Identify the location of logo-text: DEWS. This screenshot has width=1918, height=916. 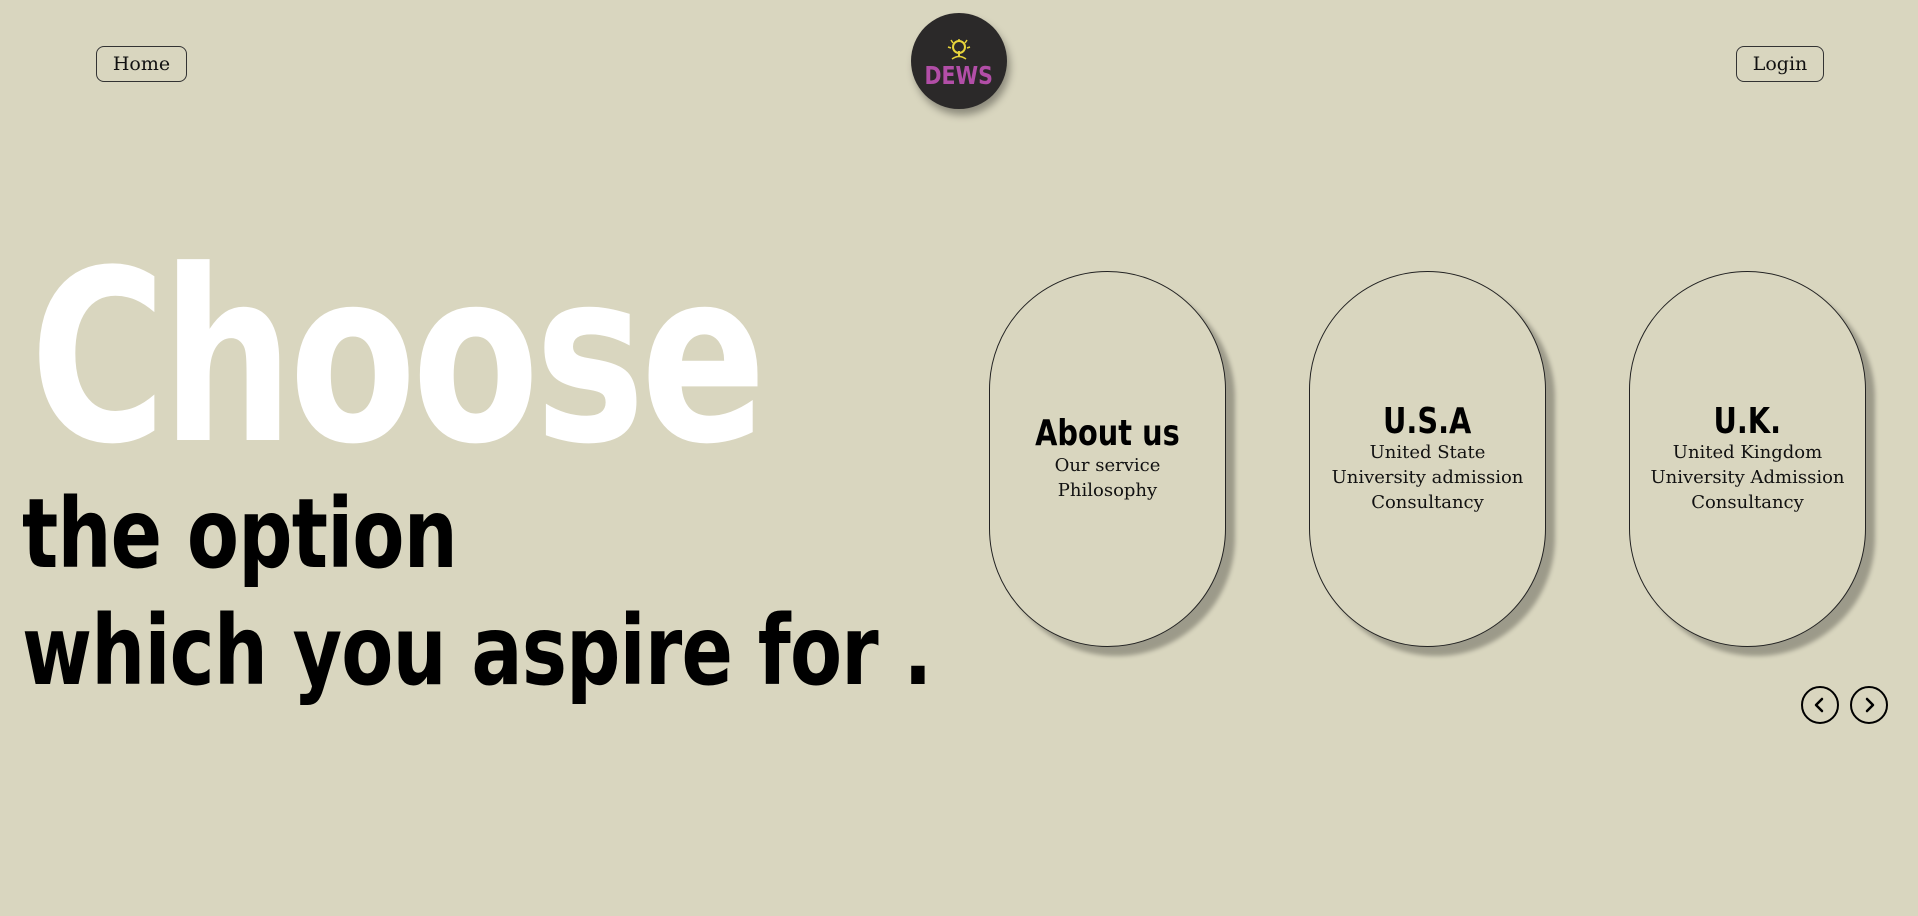
(959, 75).